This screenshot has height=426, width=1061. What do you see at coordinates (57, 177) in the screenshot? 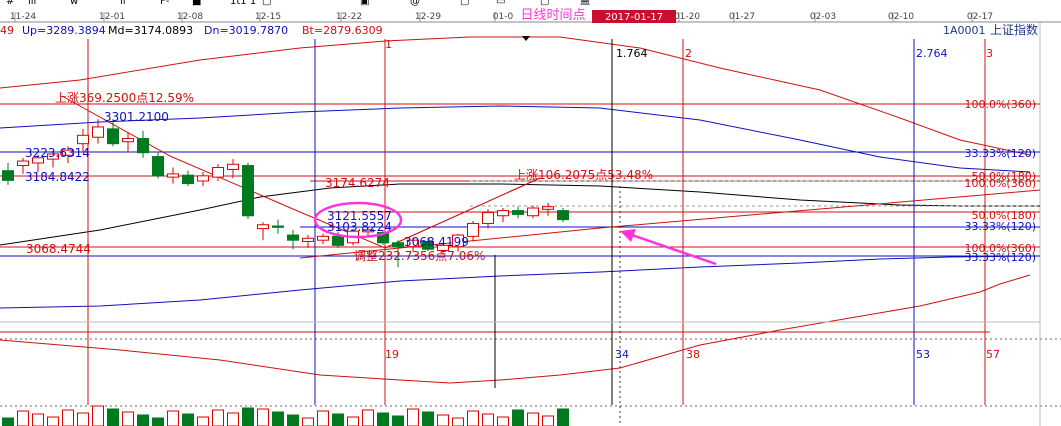
I see `price-label: 3184.8422` at bounding box center [57, 177].